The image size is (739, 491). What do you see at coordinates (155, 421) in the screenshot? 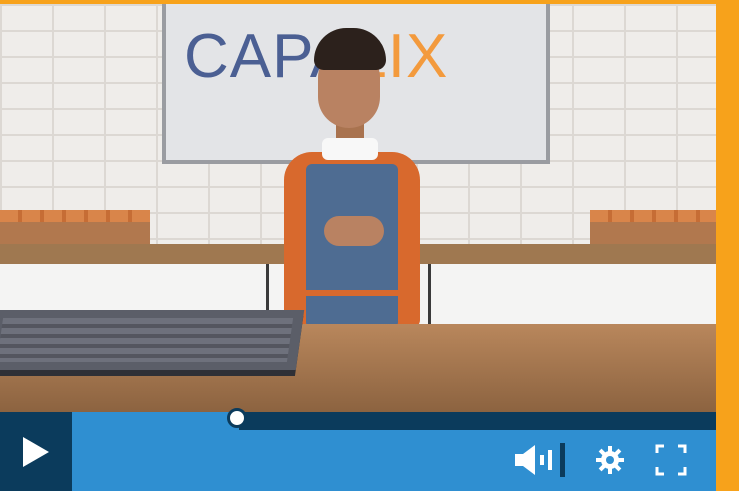
I see `progress-fill` at bounding box center [155, 421].